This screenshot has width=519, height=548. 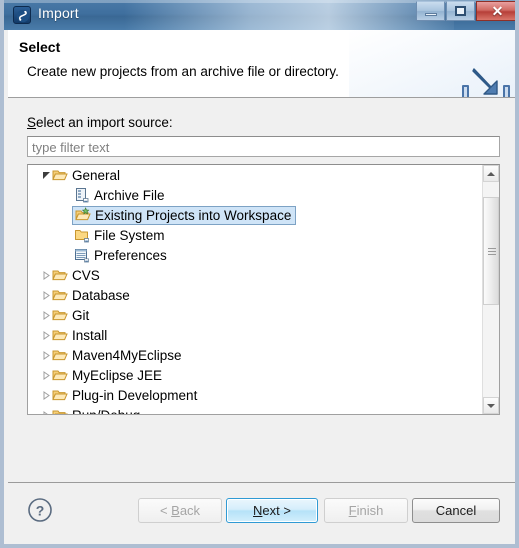 I want to click on tree-item-label: MyEclipse JEE, so click(x=117, y=375).